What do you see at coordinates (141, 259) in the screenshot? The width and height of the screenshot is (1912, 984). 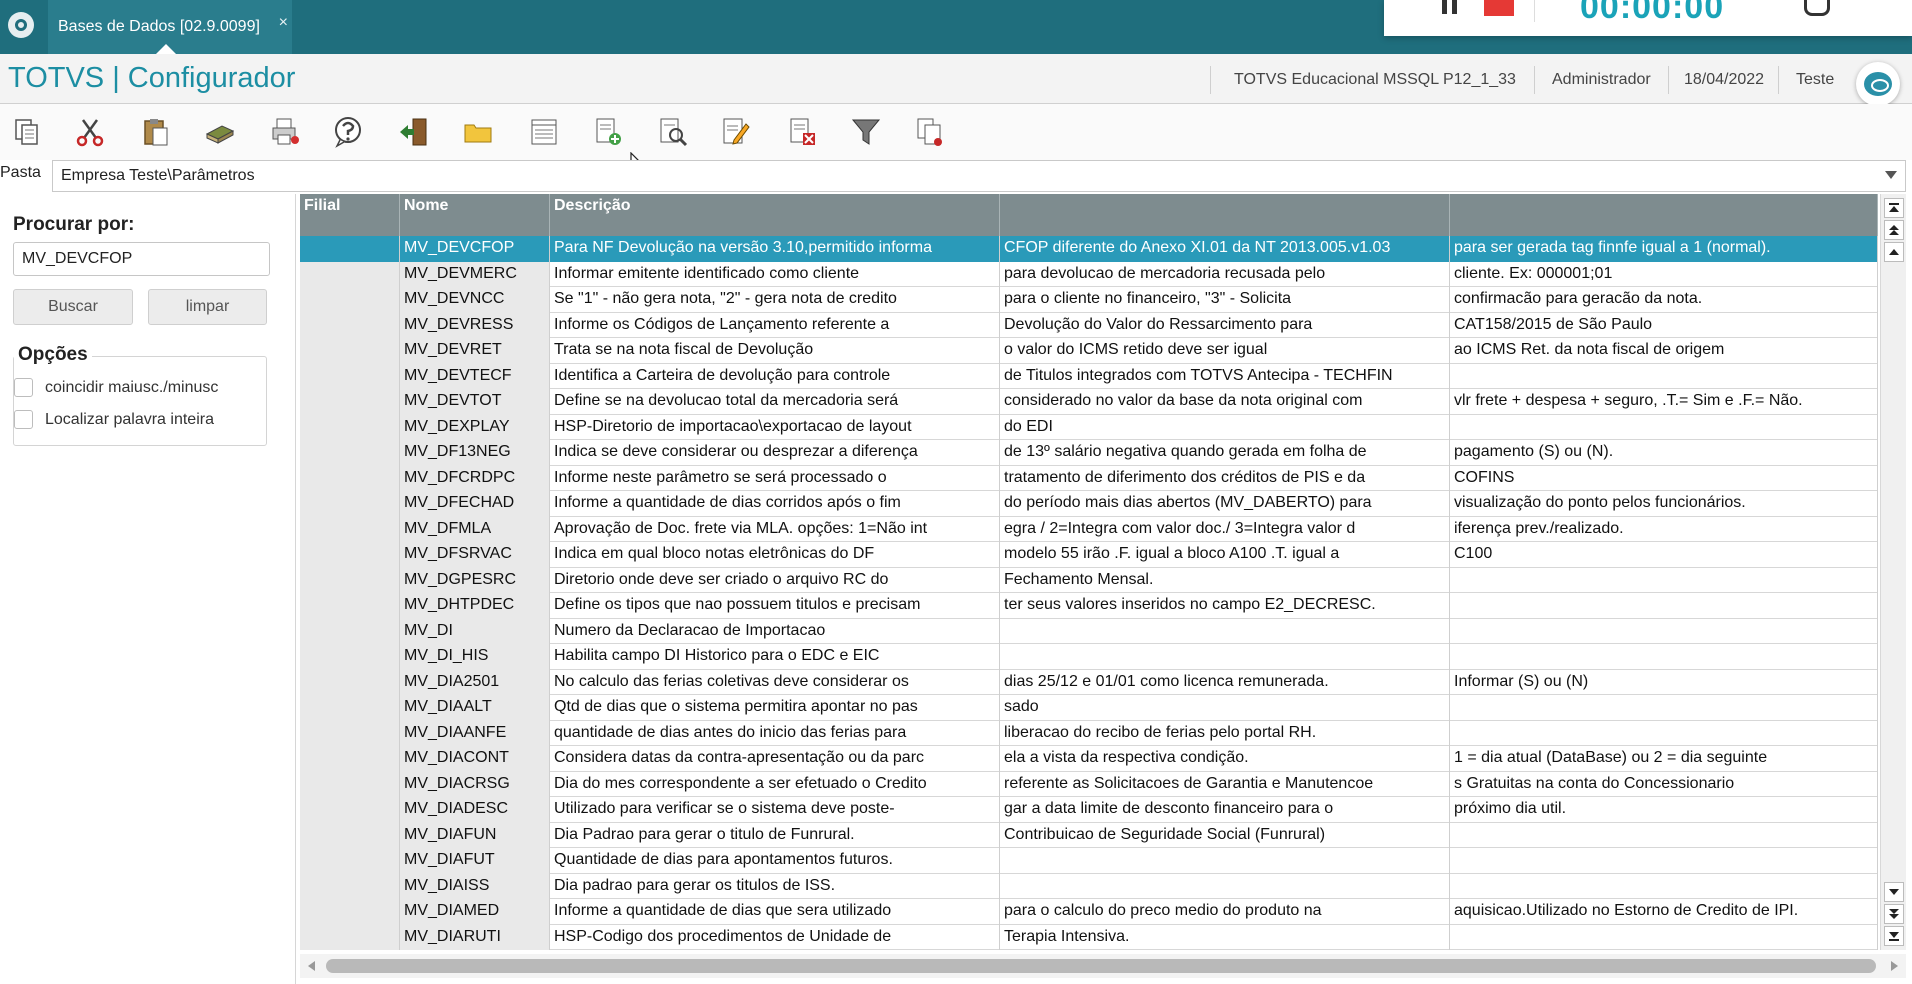 I see `search-input` at bounding box center [141, 259].